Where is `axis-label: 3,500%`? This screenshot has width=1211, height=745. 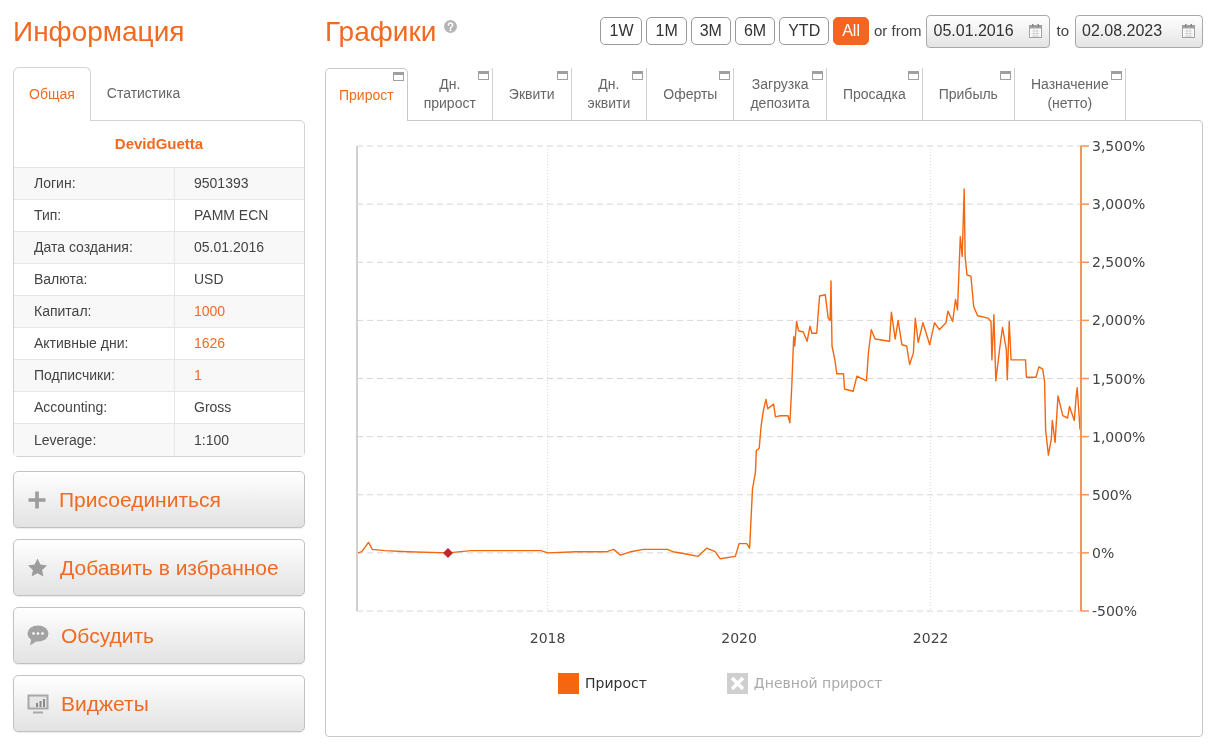 axis-label: 3,500% is located at coordinates (1119, 146).